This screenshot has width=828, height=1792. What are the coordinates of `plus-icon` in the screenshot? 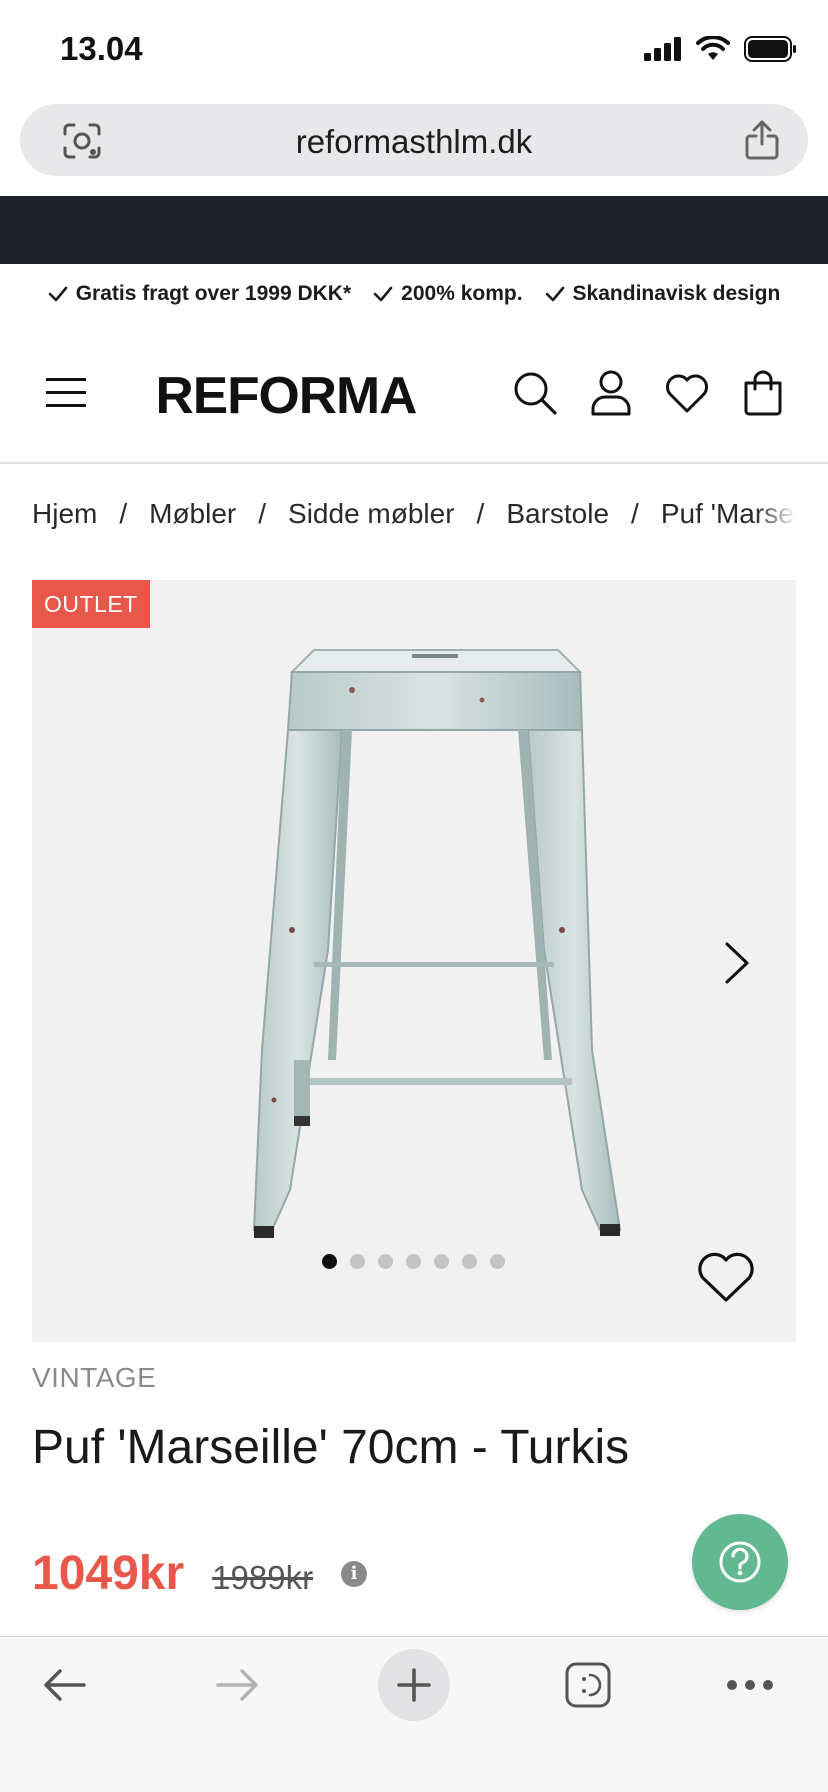 It's located at (414, 1685).